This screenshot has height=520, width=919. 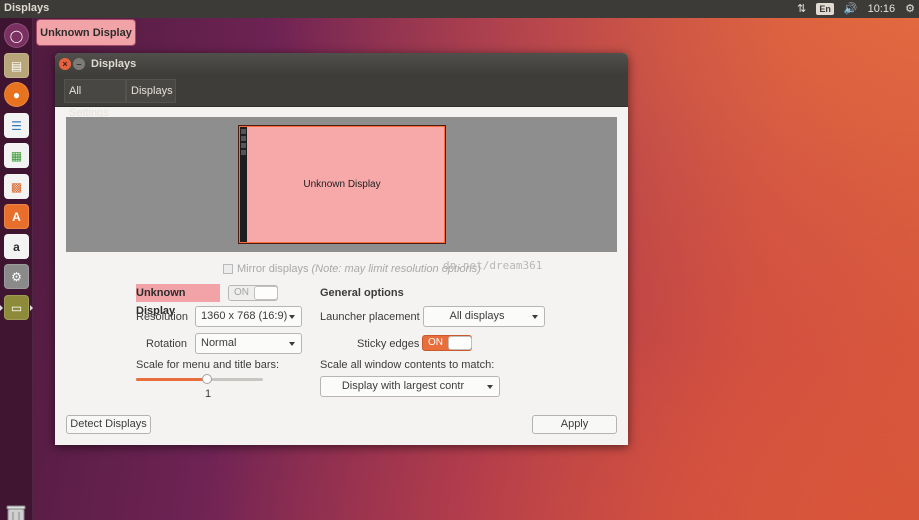 What do you see at coordinates (18, 307) in the screenshot?
I see `displays-settings-icon: ▭` at bounding box center [18, 307].